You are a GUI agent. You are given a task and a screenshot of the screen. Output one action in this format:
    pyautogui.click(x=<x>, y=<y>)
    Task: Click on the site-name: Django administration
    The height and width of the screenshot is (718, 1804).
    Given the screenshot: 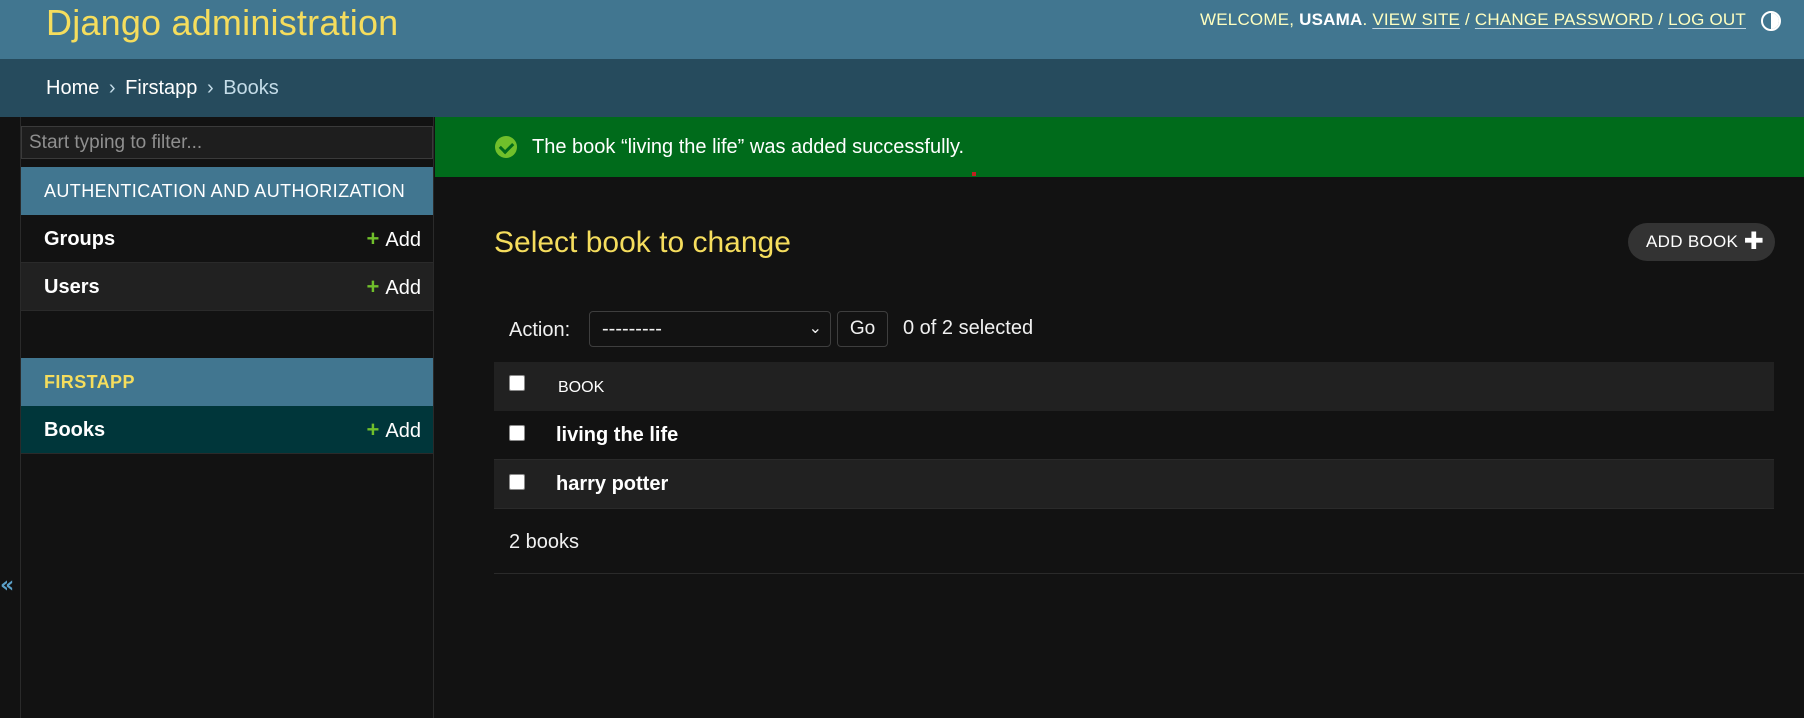 What is the action you would take?
    pyautogui.click(x=222, y=23)
    